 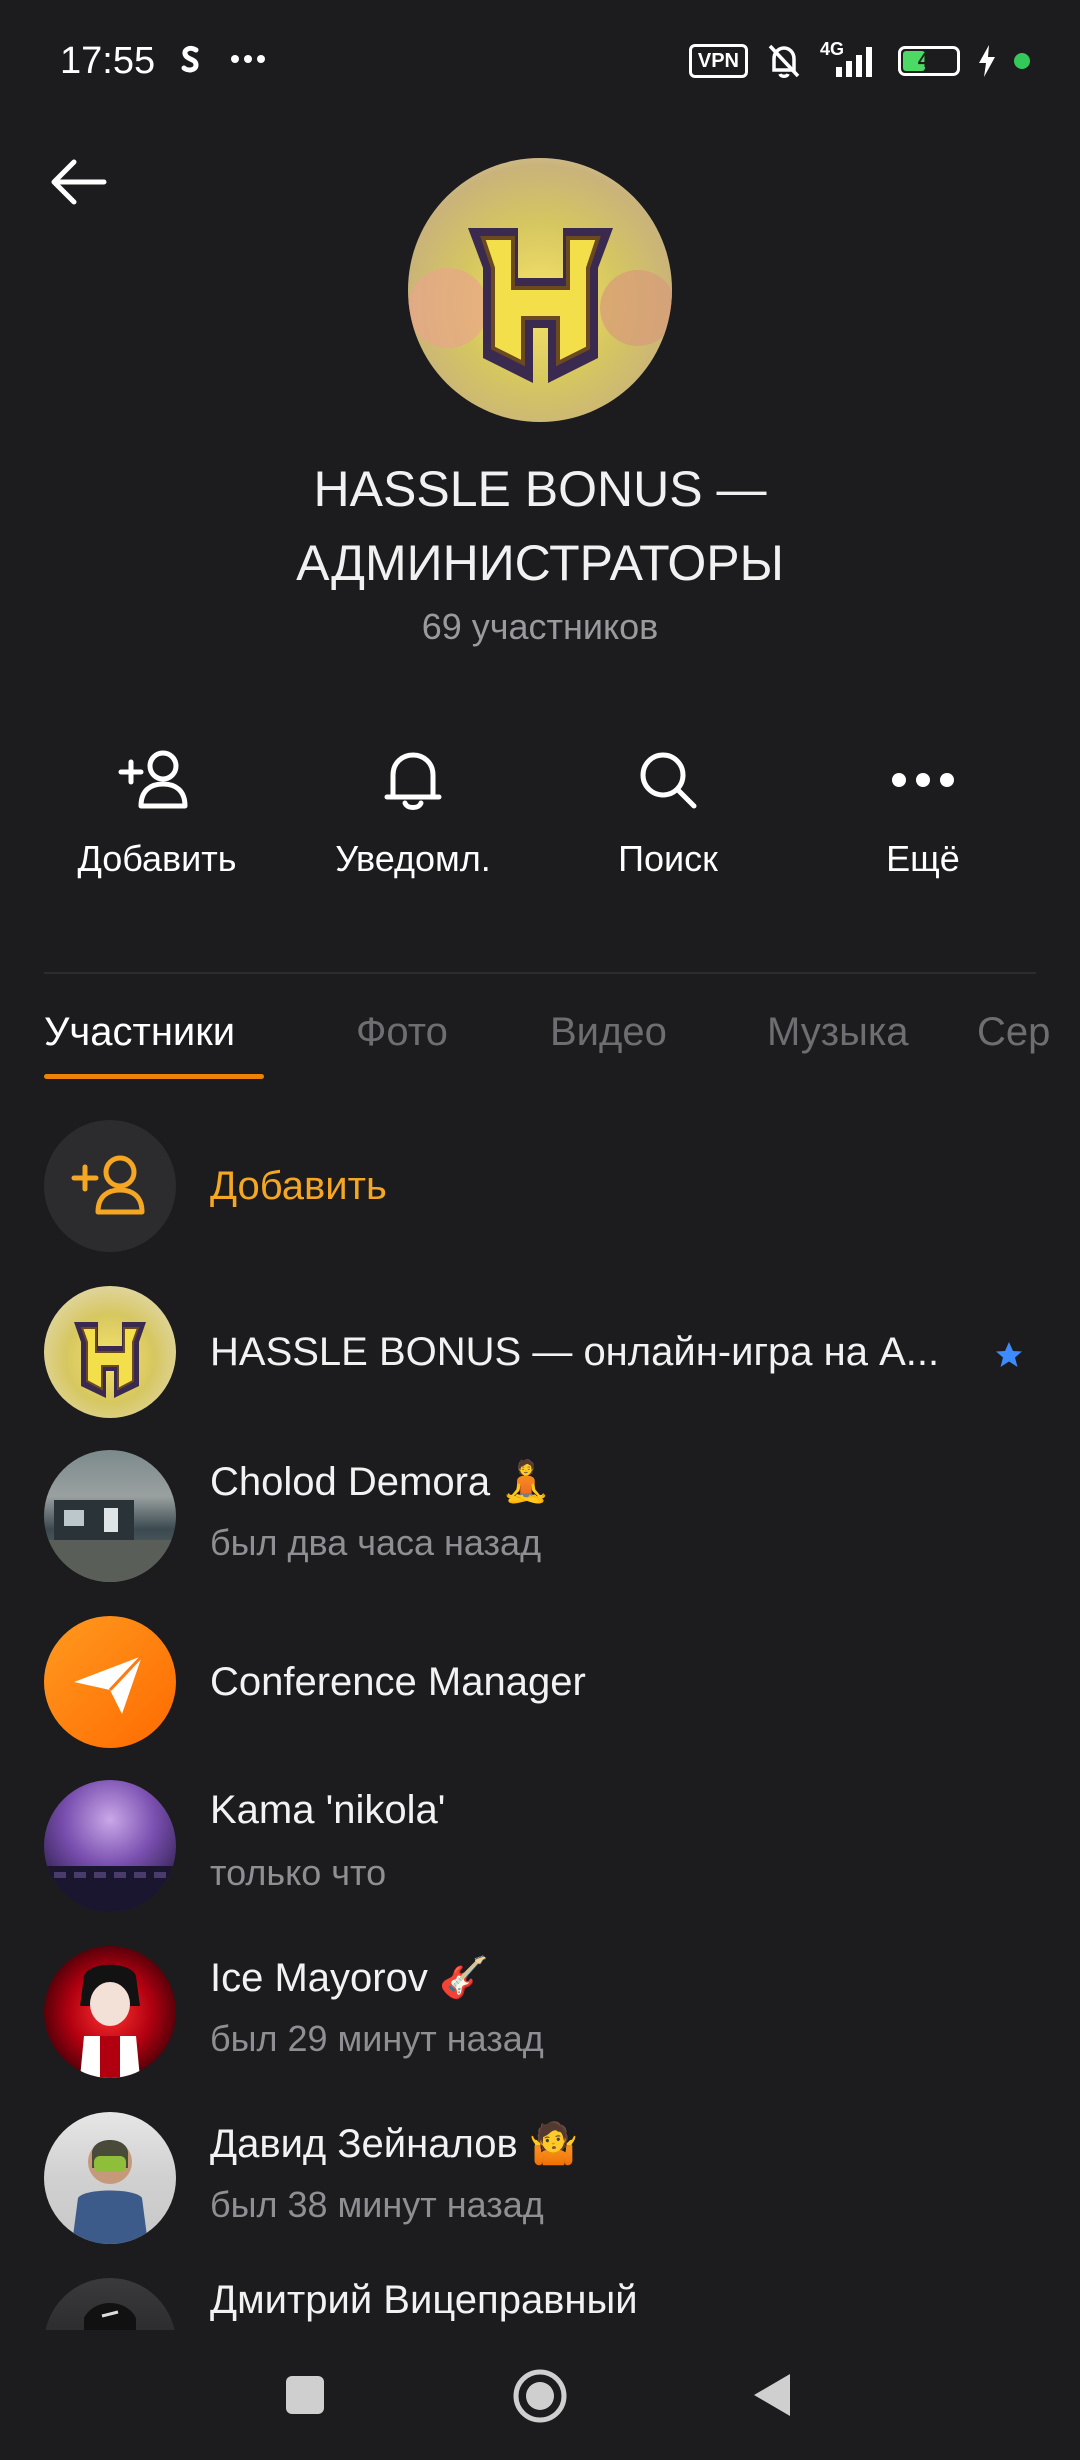 I want to click on bell-muted-icon, so click(x=784, y=61).